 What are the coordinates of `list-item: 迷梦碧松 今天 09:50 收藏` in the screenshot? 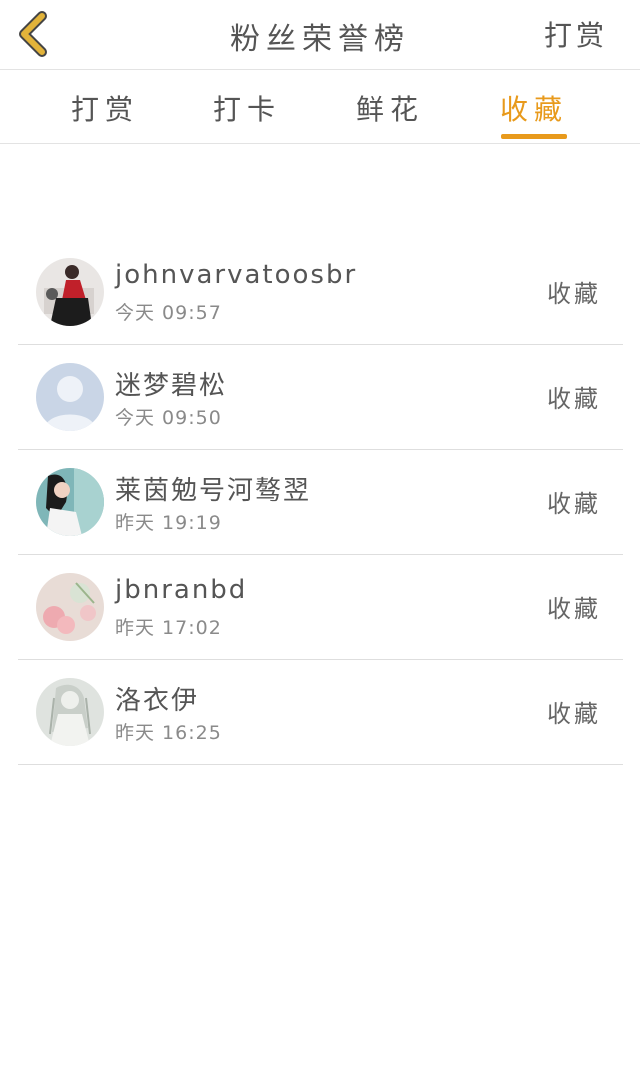 It's located at (320, 397).